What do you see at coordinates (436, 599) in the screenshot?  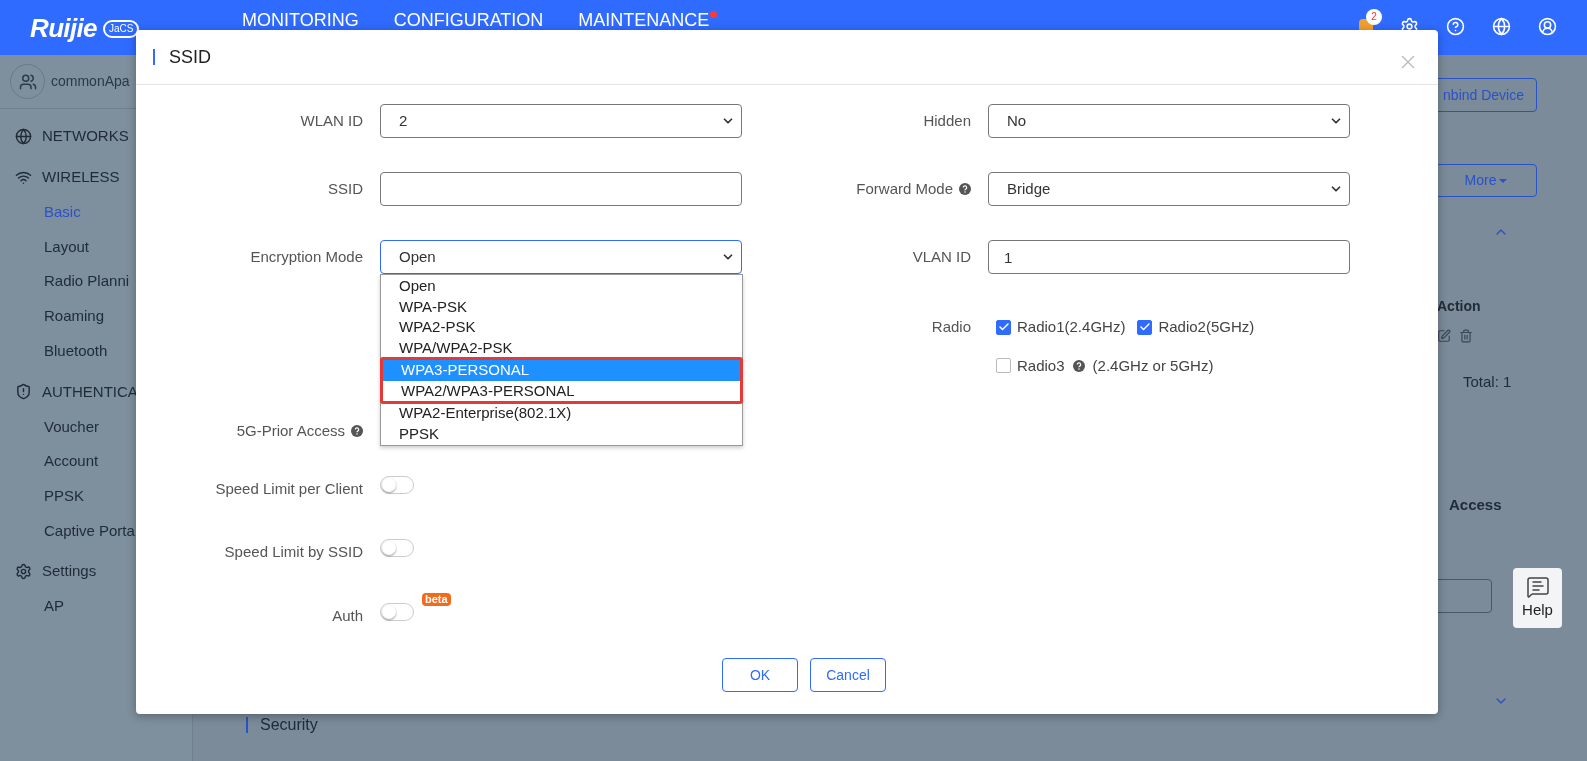 I see `beta-badge: beta` at bounding box center [436, 599].